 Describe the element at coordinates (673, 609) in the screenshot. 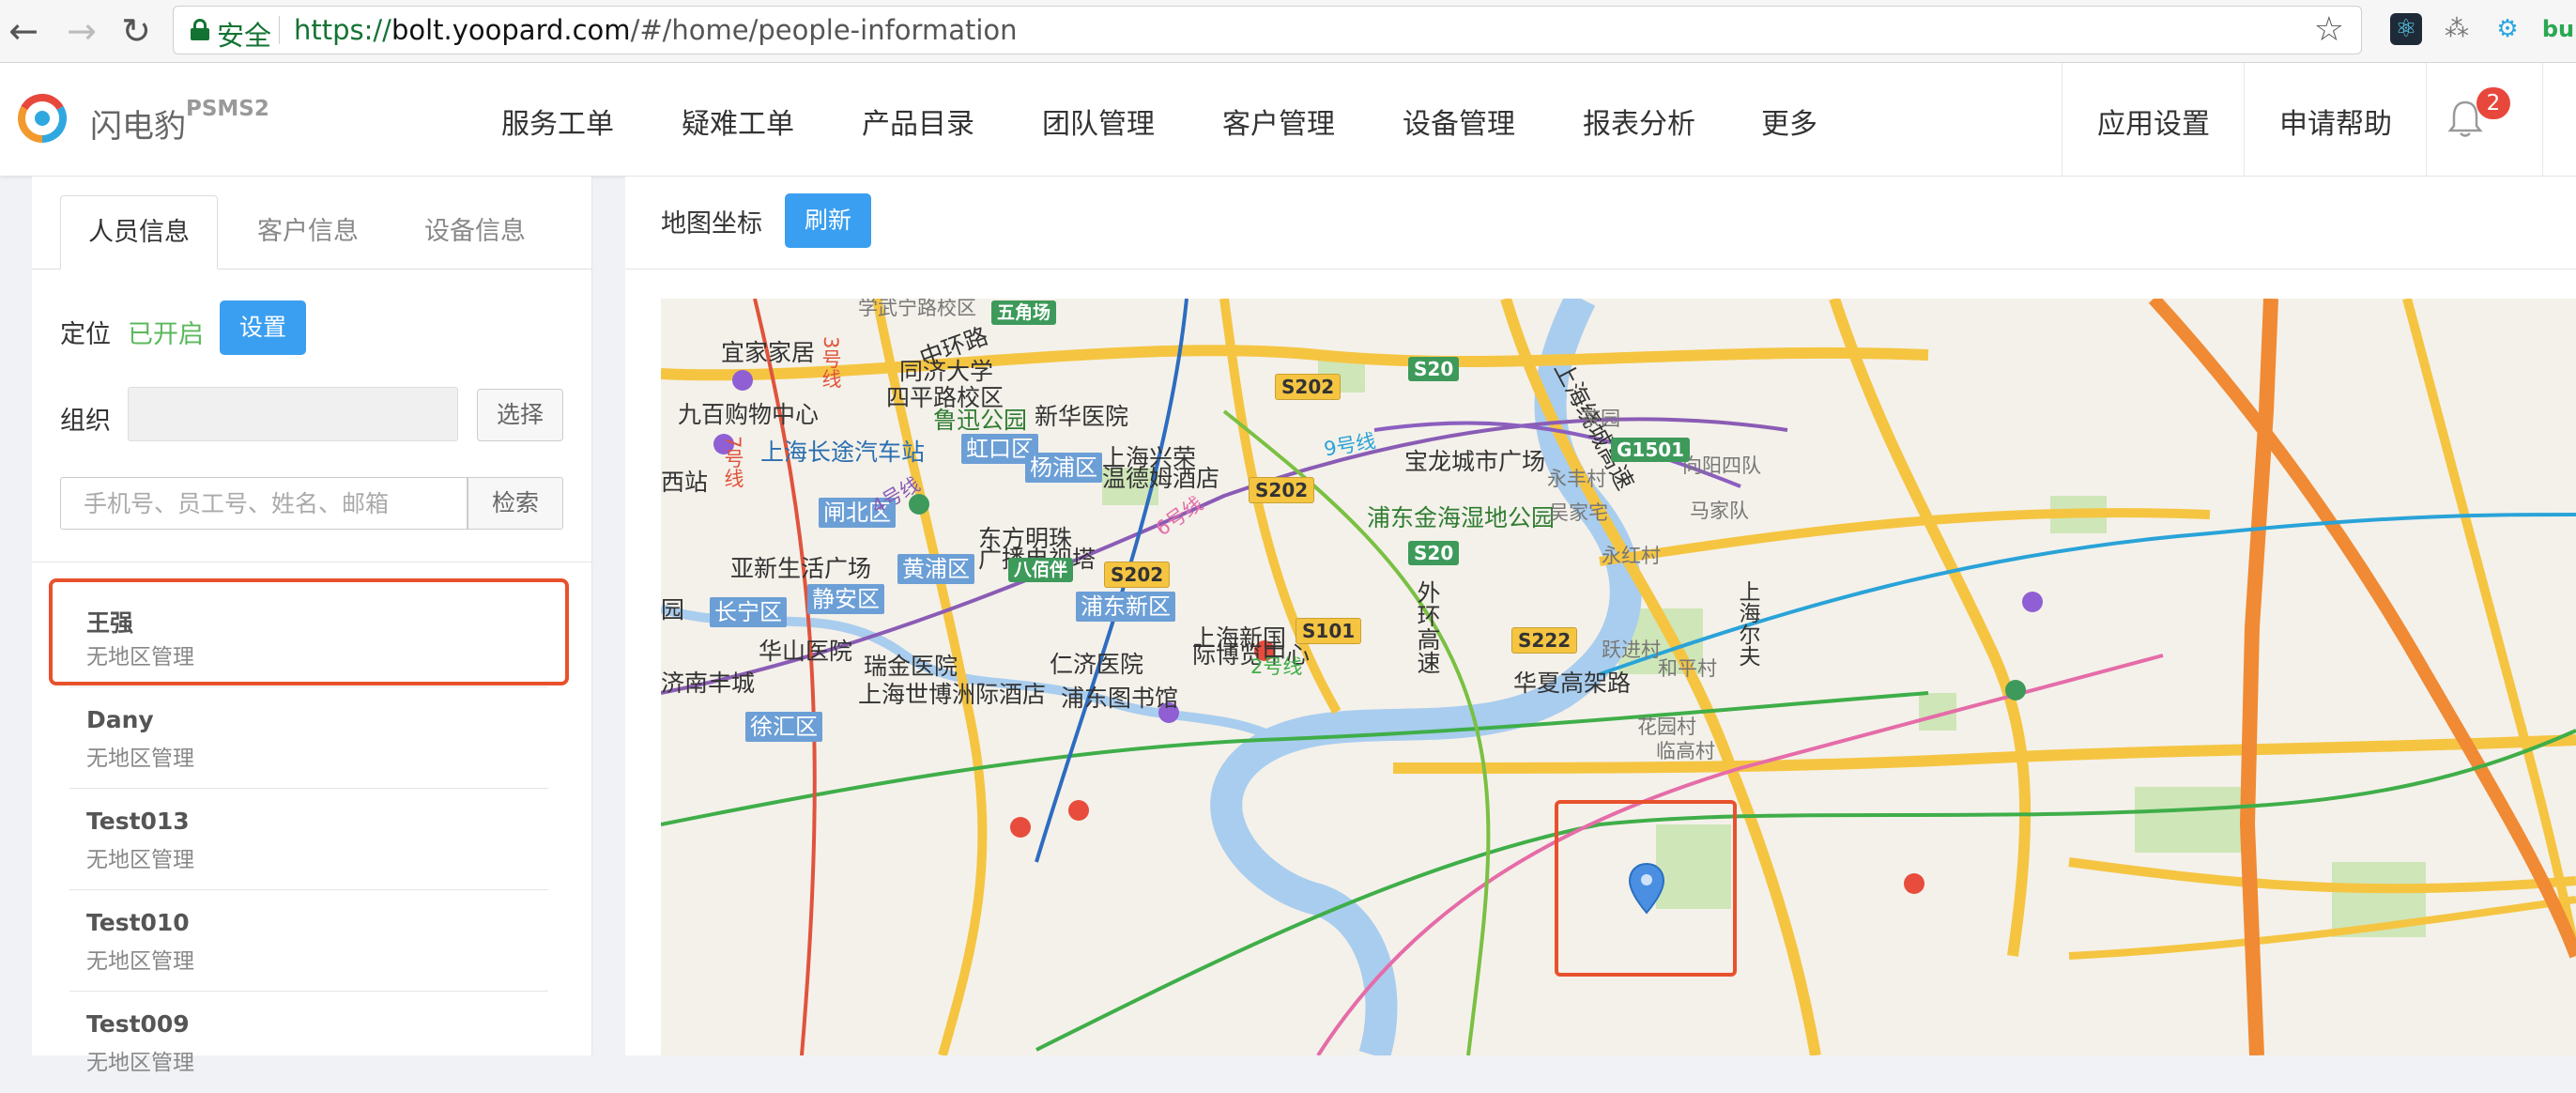

I see `map-label: 园` at that location.